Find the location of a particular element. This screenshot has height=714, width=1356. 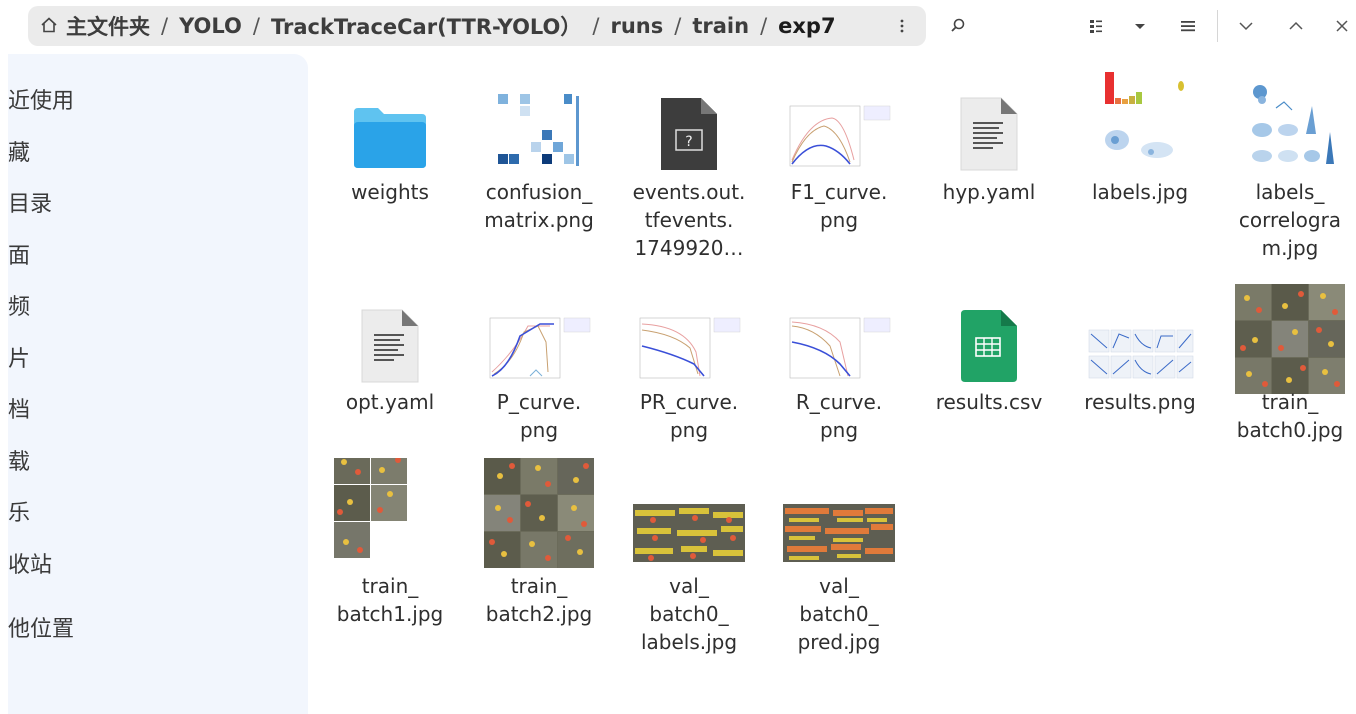

file-name: results.csv is located at coordinates (989, 402).